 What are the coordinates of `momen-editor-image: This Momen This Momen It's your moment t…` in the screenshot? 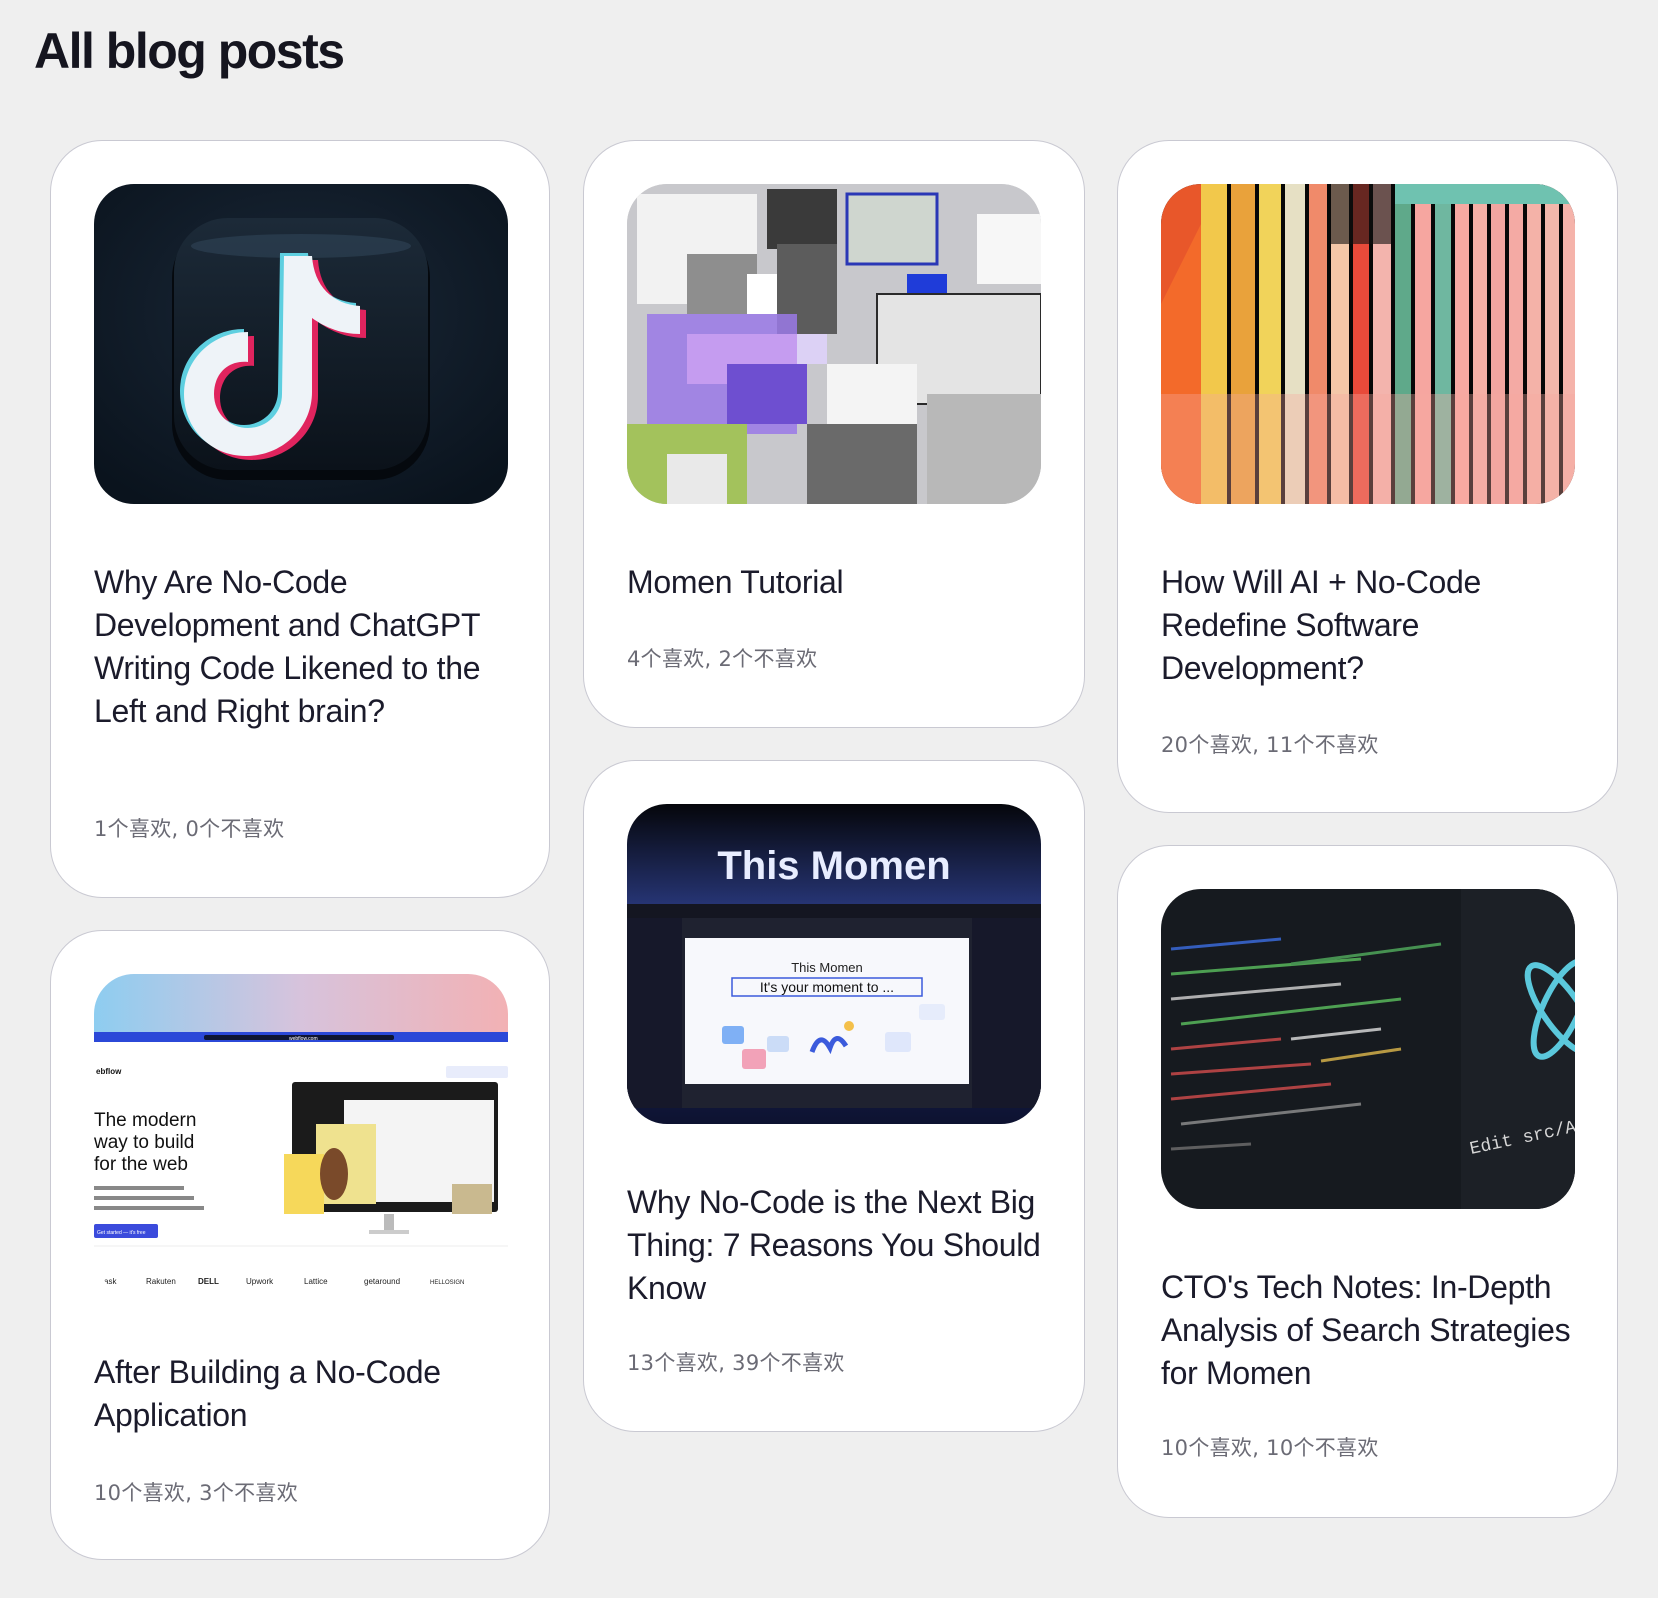 It's located at (834, 964).